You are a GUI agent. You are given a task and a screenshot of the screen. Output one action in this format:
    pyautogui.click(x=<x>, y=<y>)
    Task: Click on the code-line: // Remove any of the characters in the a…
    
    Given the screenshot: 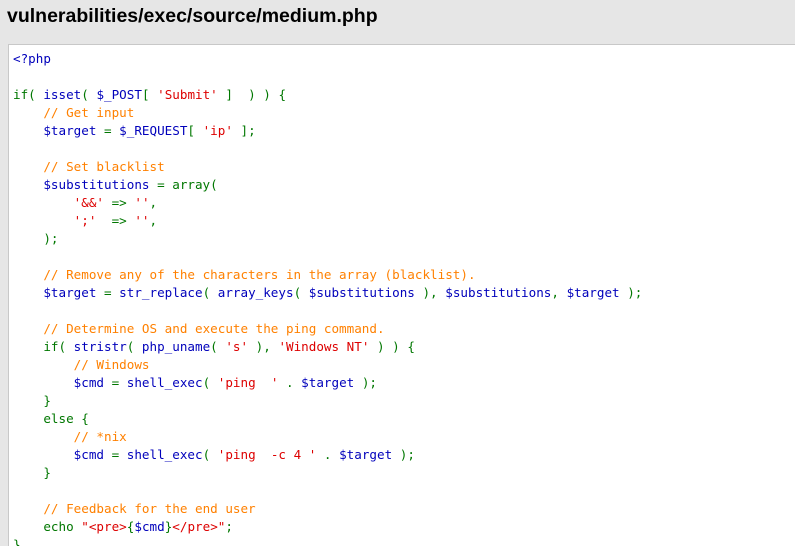 What is the action you would take?
    pyautogui.click(x=327, y=275)
    